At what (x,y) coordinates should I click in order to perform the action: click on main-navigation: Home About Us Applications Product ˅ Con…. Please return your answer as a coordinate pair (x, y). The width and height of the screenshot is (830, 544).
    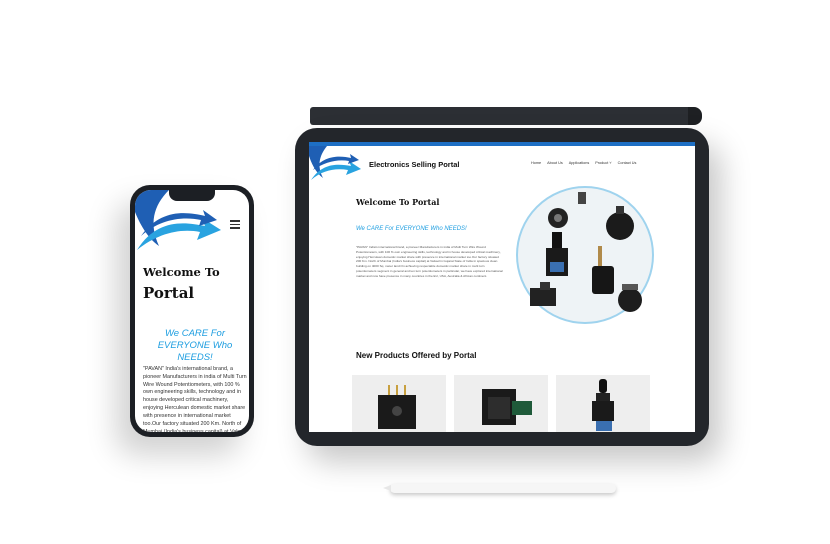
    Looking at the image, I should click on (583, 163).